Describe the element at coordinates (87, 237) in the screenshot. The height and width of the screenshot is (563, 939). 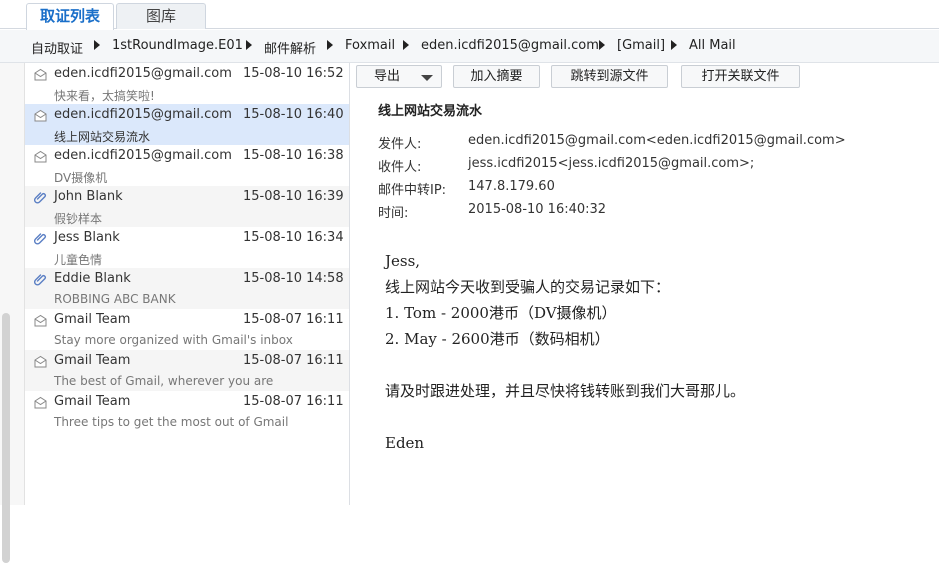
I see `mail-sender: Jess Blank` at that location.